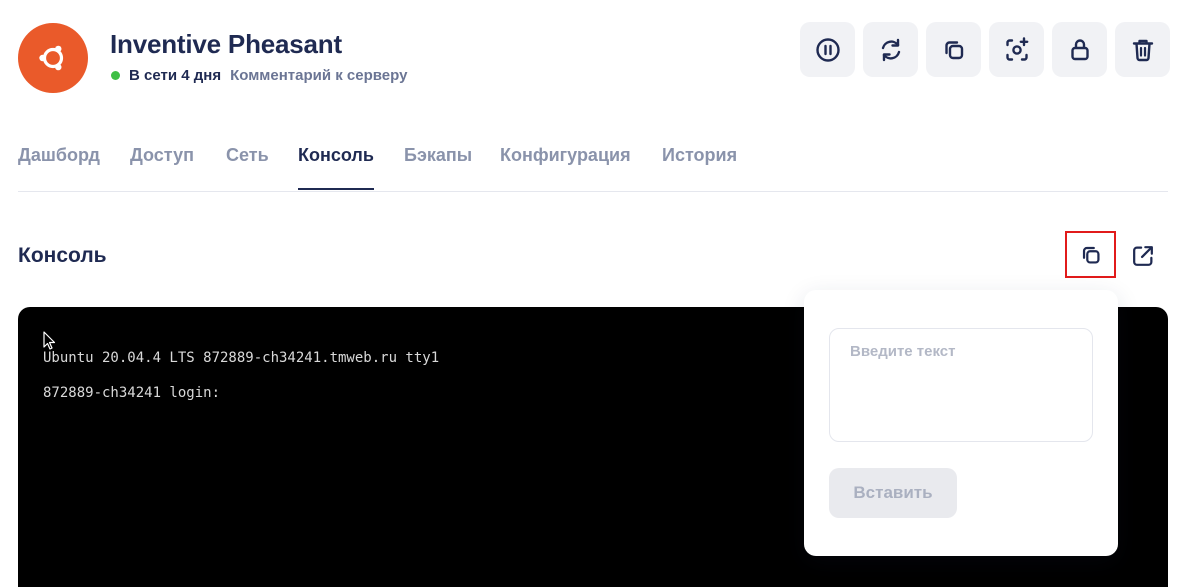  I want to click on server-name: Inventive Pheasant, so click(226, 44).